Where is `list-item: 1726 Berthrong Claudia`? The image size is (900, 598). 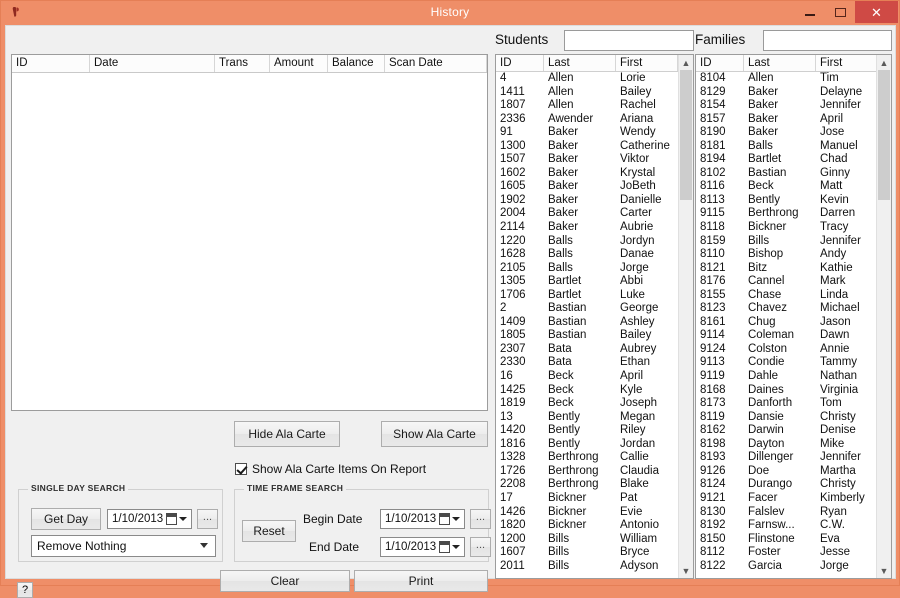
list-item: 1726 Berthrong Claudia is located at coordinates (594, 472).